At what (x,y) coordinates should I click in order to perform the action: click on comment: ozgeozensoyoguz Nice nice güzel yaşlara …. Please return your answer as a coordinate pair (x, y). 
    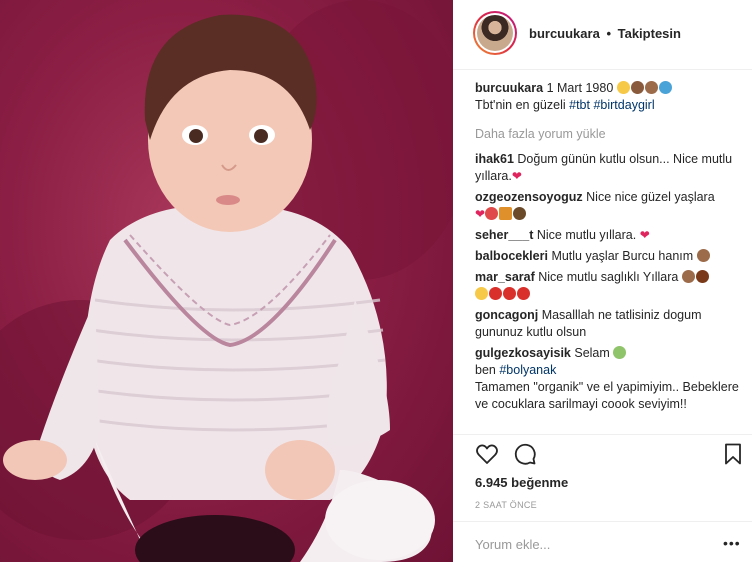
    Looking at the image, I should click on (609, 206).